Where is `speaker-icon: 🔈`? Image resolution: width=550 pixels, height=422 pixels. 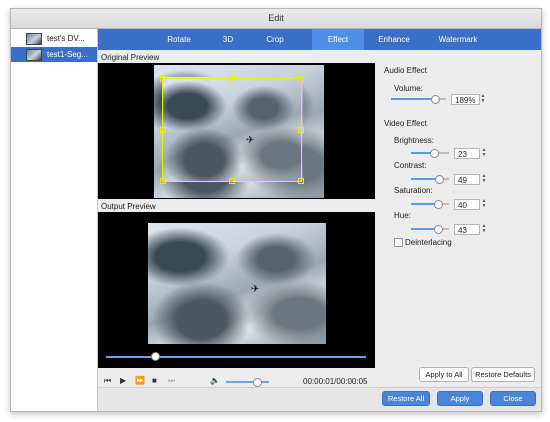
speaker-icon: 🔈 is located at coordinates (215, 380).